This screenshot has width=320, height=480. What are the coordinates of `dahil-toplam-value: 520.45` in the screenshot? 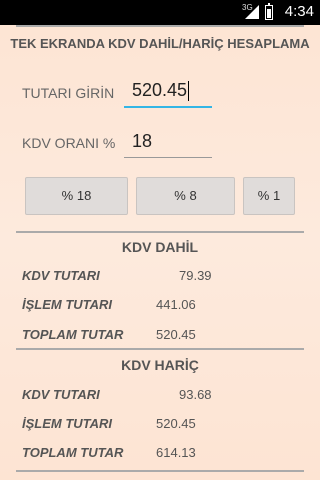 It's located at (176, 334).